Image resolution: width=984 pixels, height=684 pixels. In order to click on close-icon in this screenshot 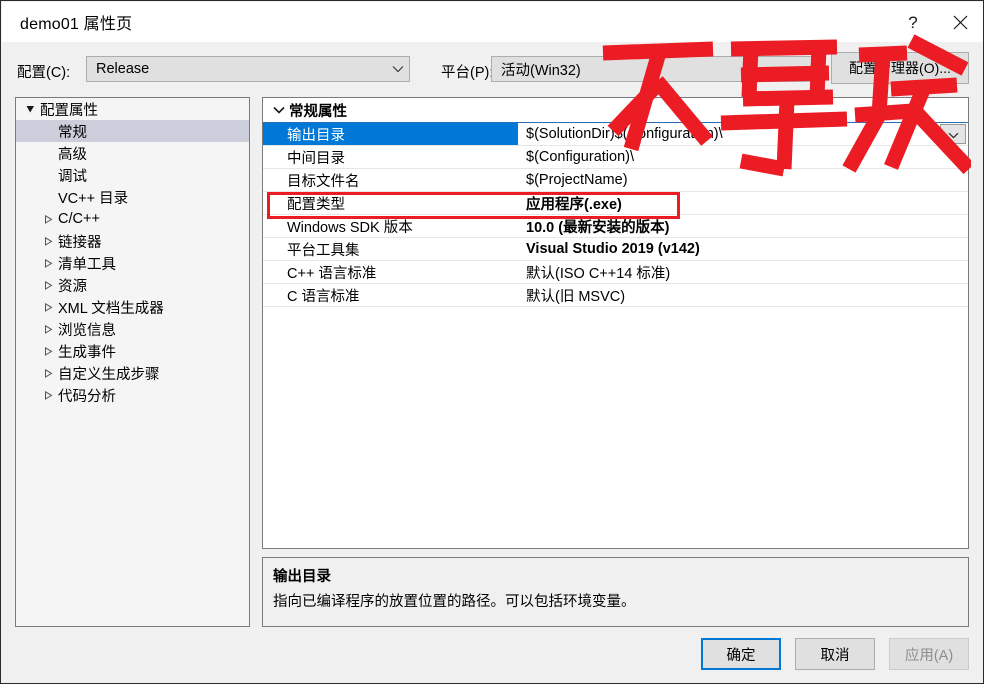, I will do `click(960, 22)`.